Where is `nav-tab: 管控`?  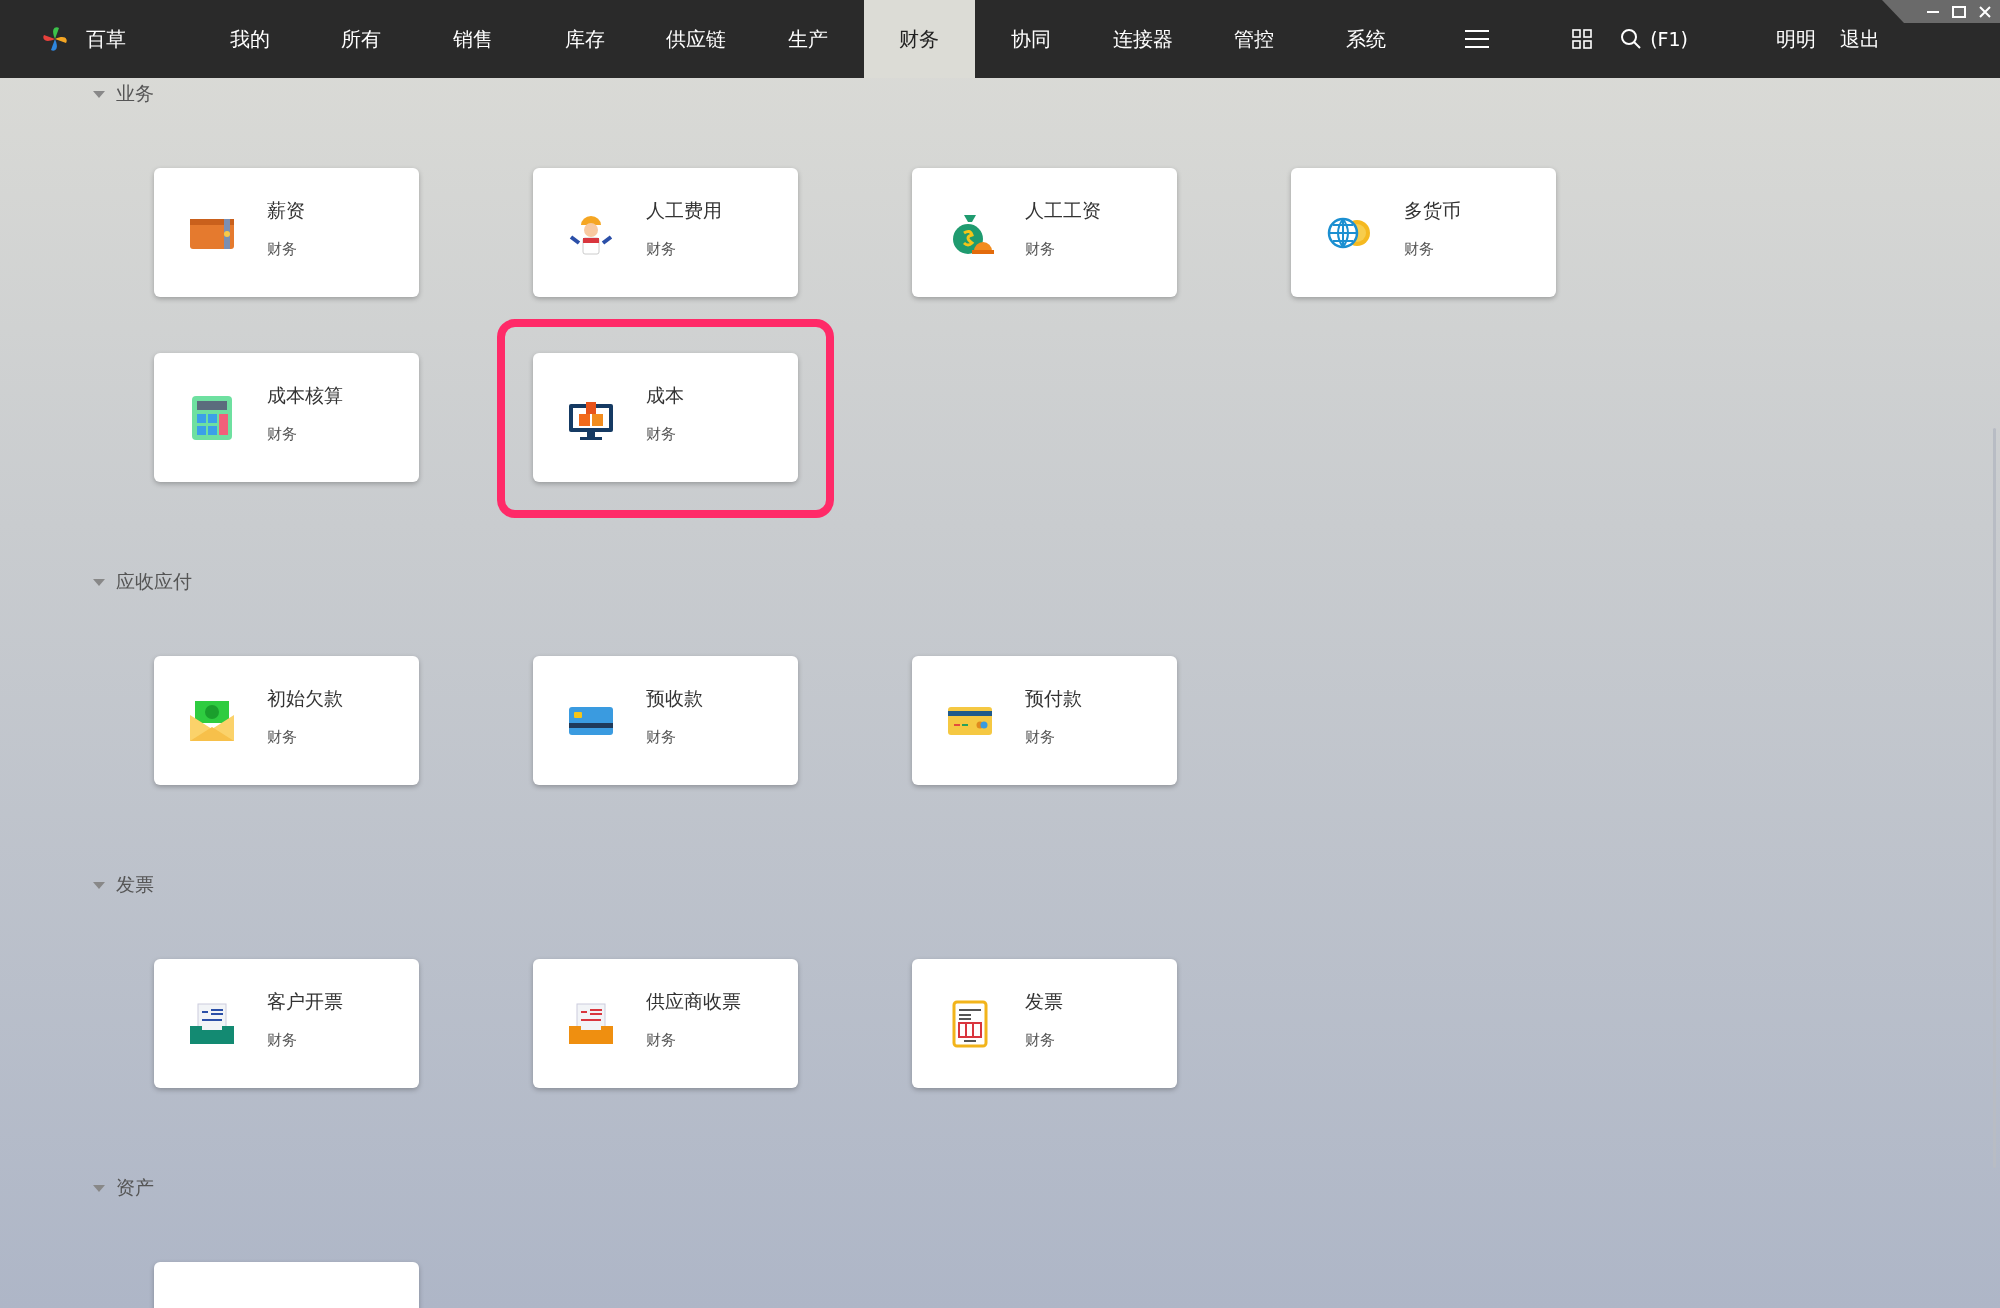 nav-tab: 管控 is located at coordinates (1254, 39).